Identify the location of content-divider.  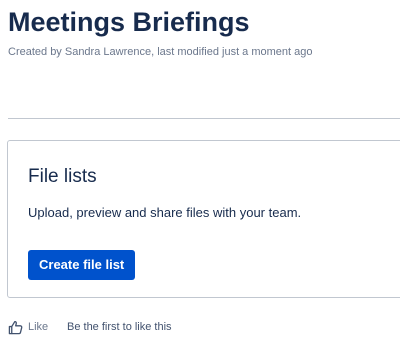
(204, 118).